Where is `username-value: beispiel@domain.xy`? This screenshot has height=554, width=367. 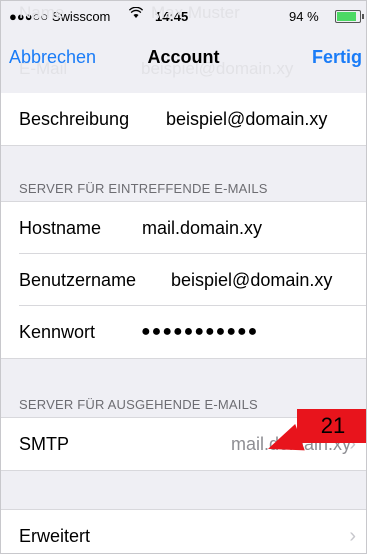 username-value: beispiel@domain.xy is located at coordinates (251, 280).